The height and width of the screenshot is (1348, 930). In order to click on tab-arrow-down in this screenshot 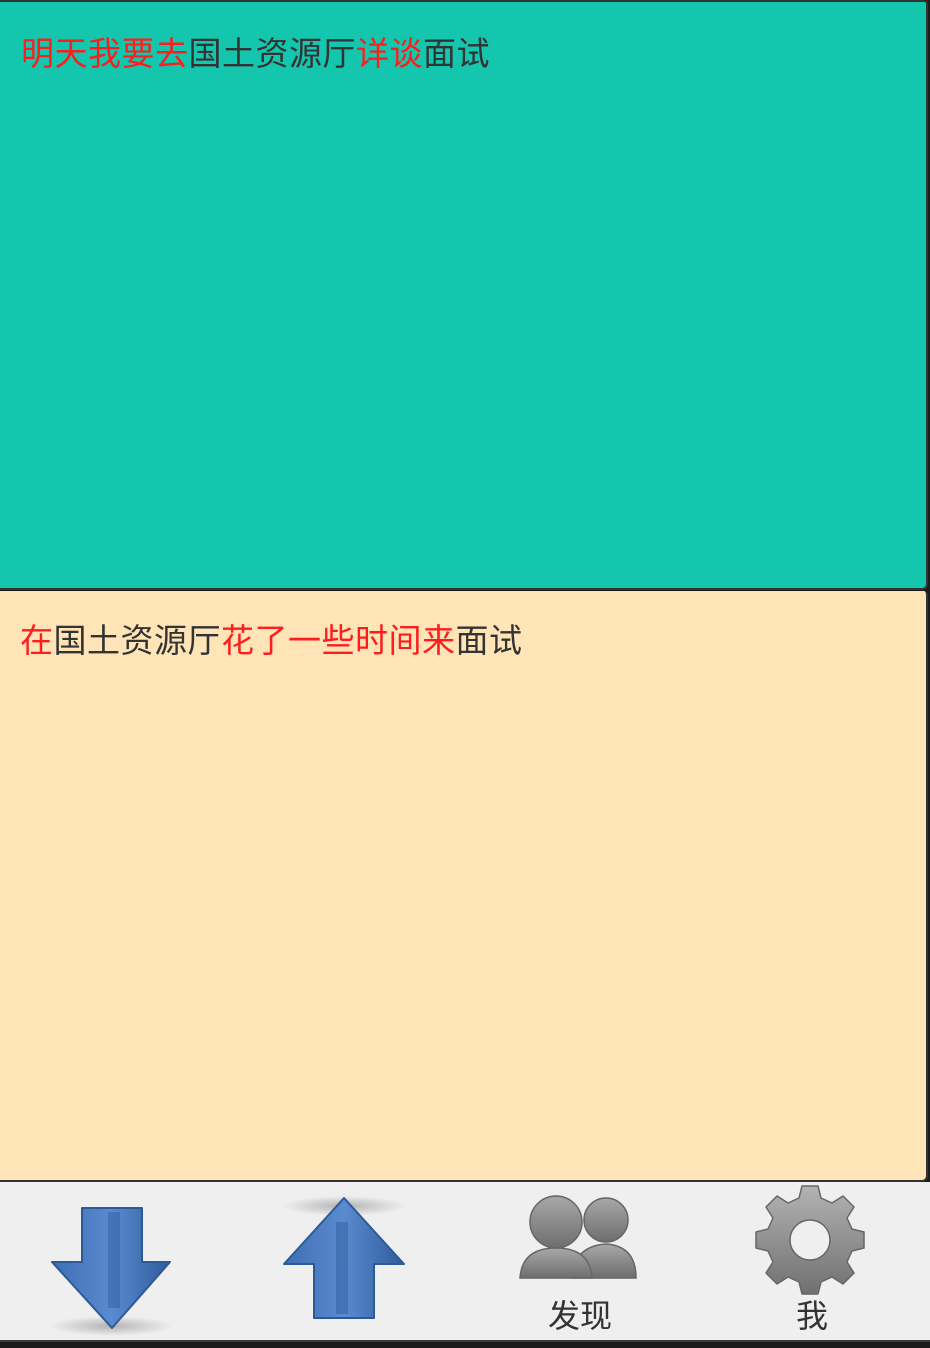, I will do `click(116, 1262)`.